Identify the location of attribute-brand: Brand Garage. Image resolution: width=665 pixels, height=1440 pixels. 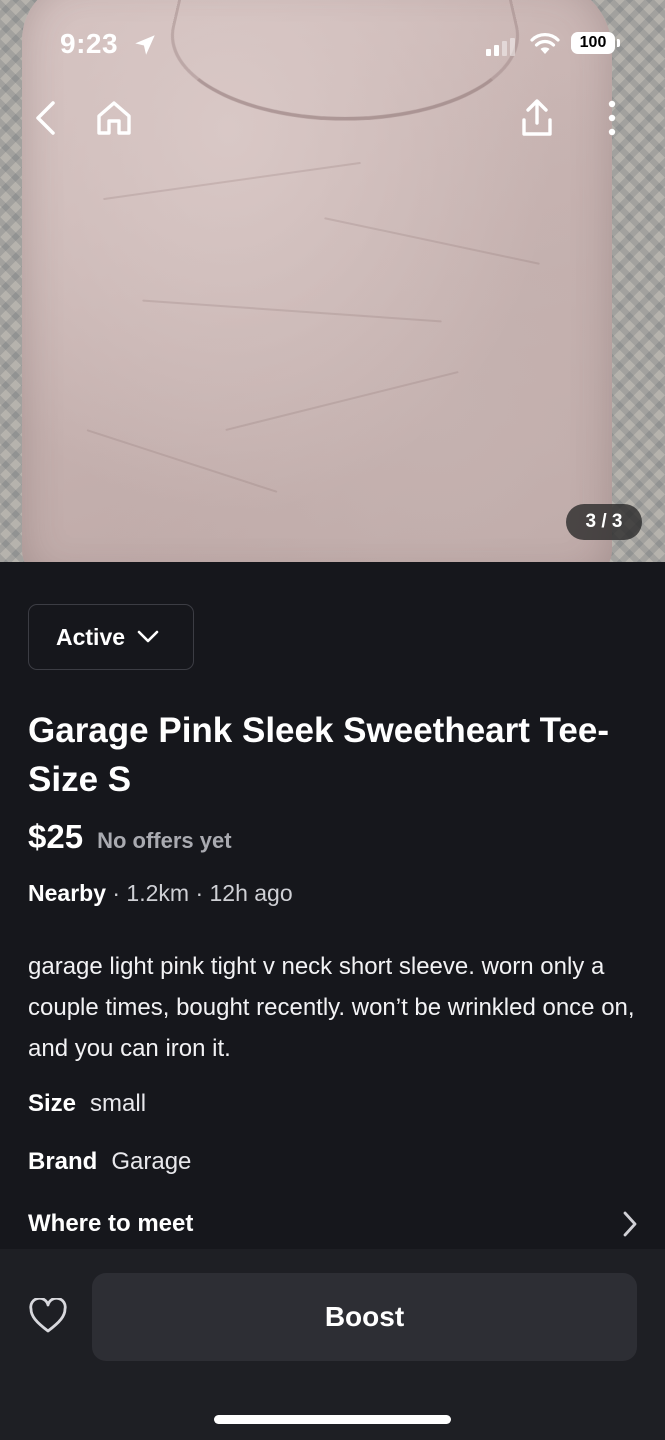
(109, 1162).